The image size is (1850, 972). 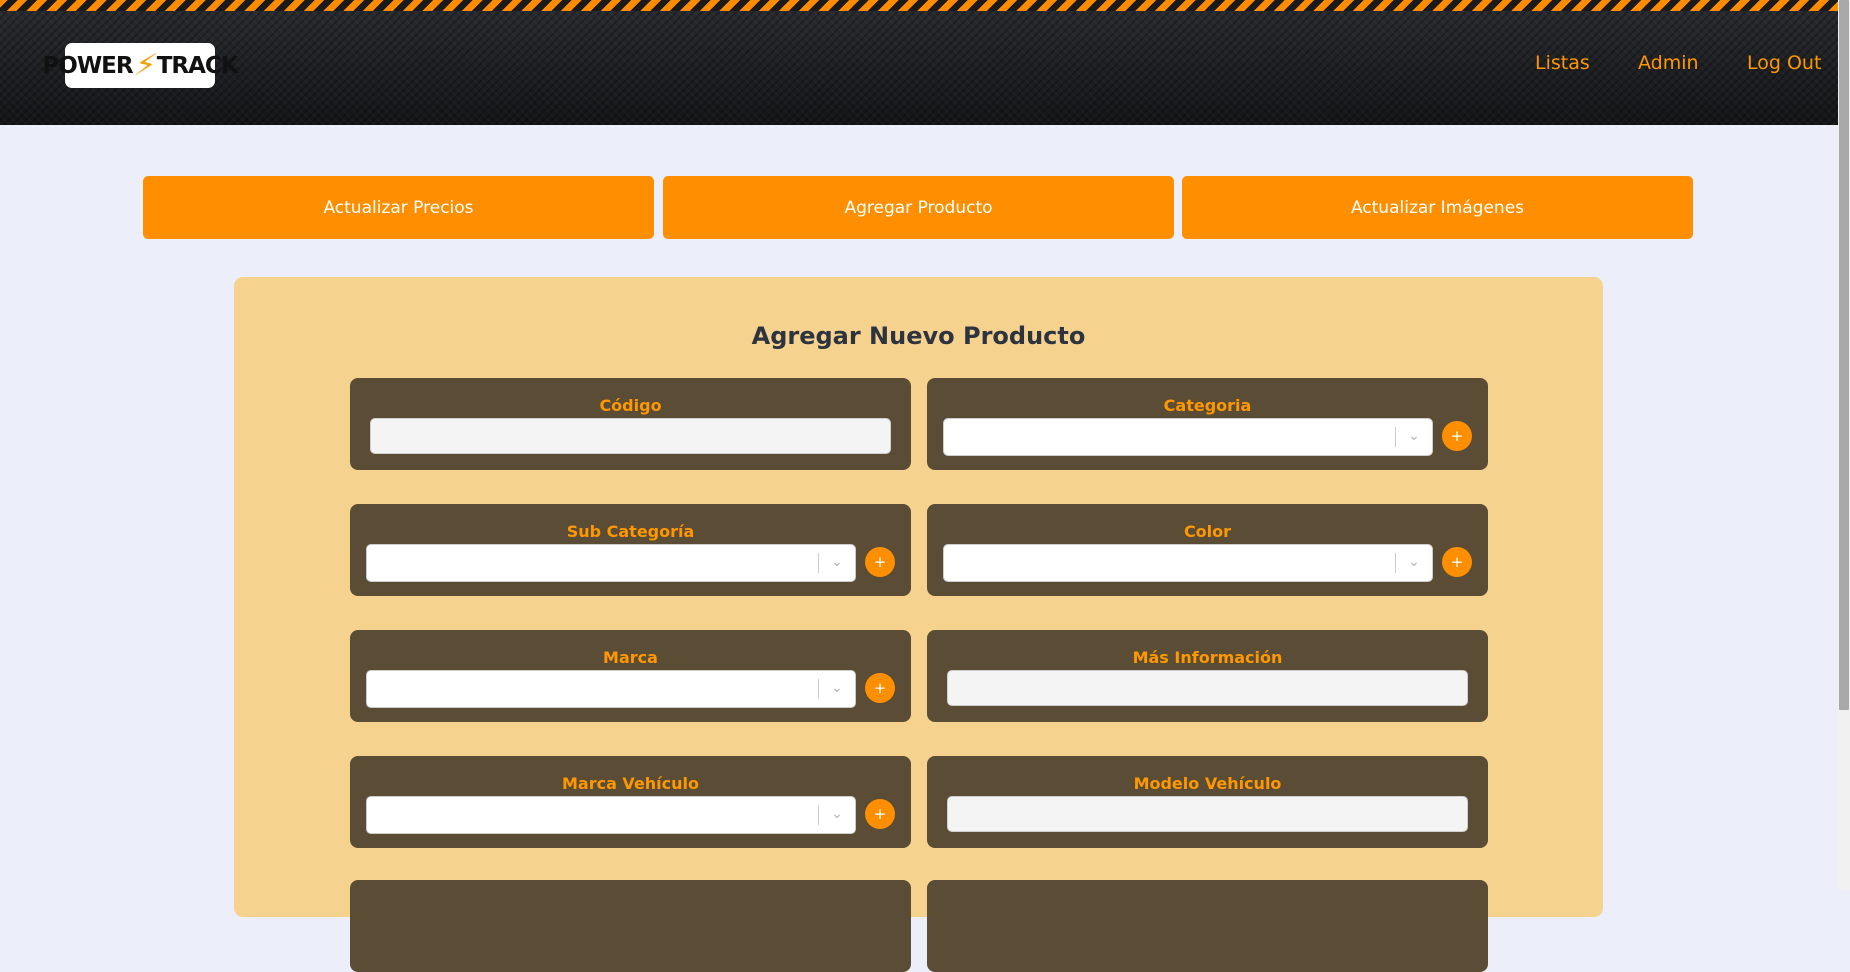 I want to click on add-sub-categoria-button: +, so click(x=880, y=562).